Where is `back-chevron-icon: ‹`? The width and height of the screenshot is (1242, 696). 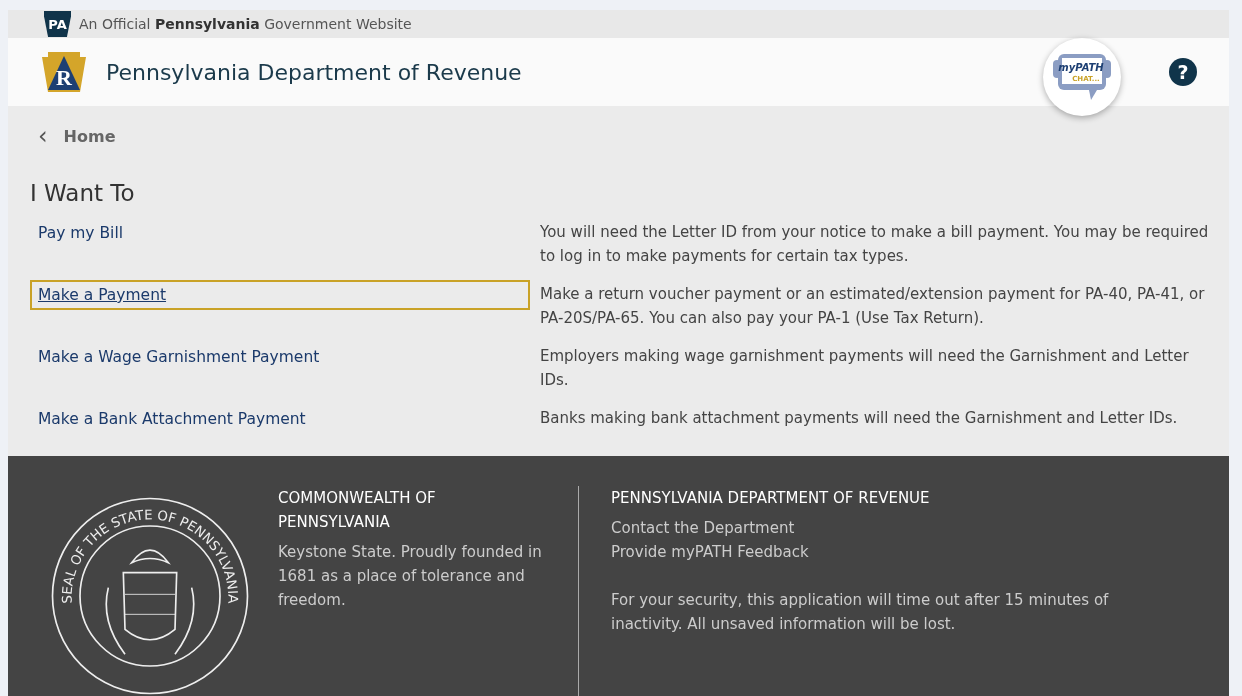
back-chevron-icon: ‹ is located at coordinates (43, 136).